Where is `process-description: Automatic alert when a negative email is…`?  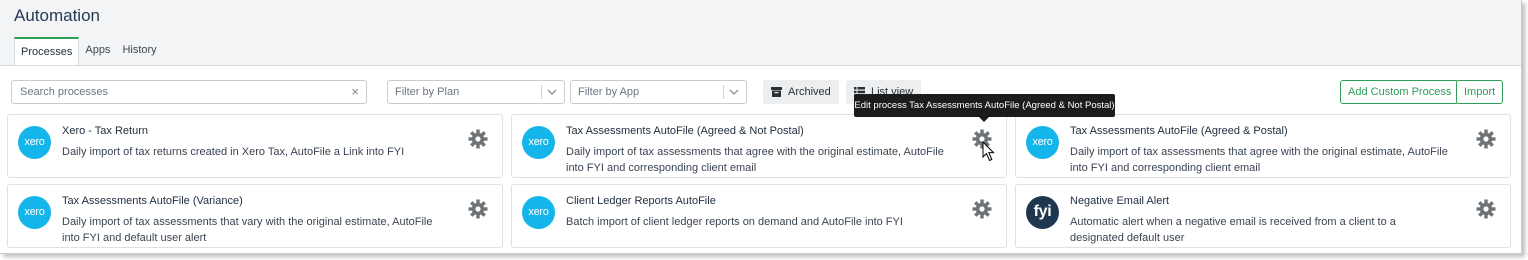 process-description: Automatic alert when a negative email is… is located at coordinates (1233, 230).